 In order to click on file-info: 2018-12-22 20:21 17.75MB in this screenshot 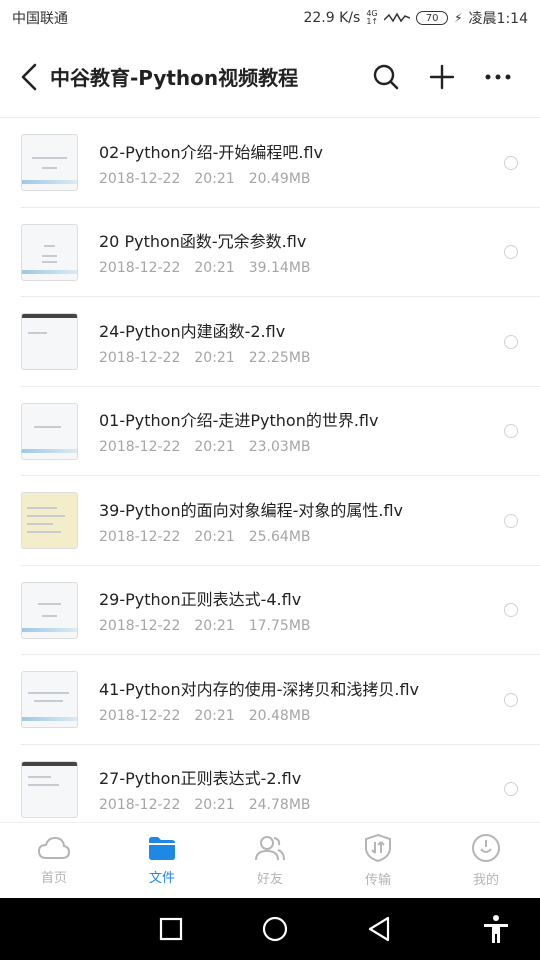, I will do `click(301, 626)`.